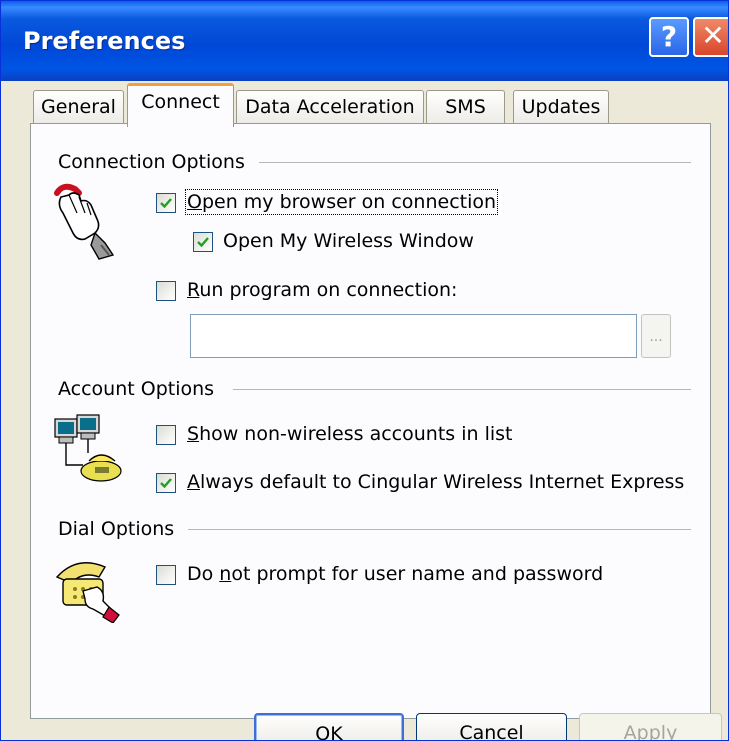  What do you see at coordinates (136, 389) in the screenshot?
I see `account-options-title: Account Options` at bounding box center [136, 389].